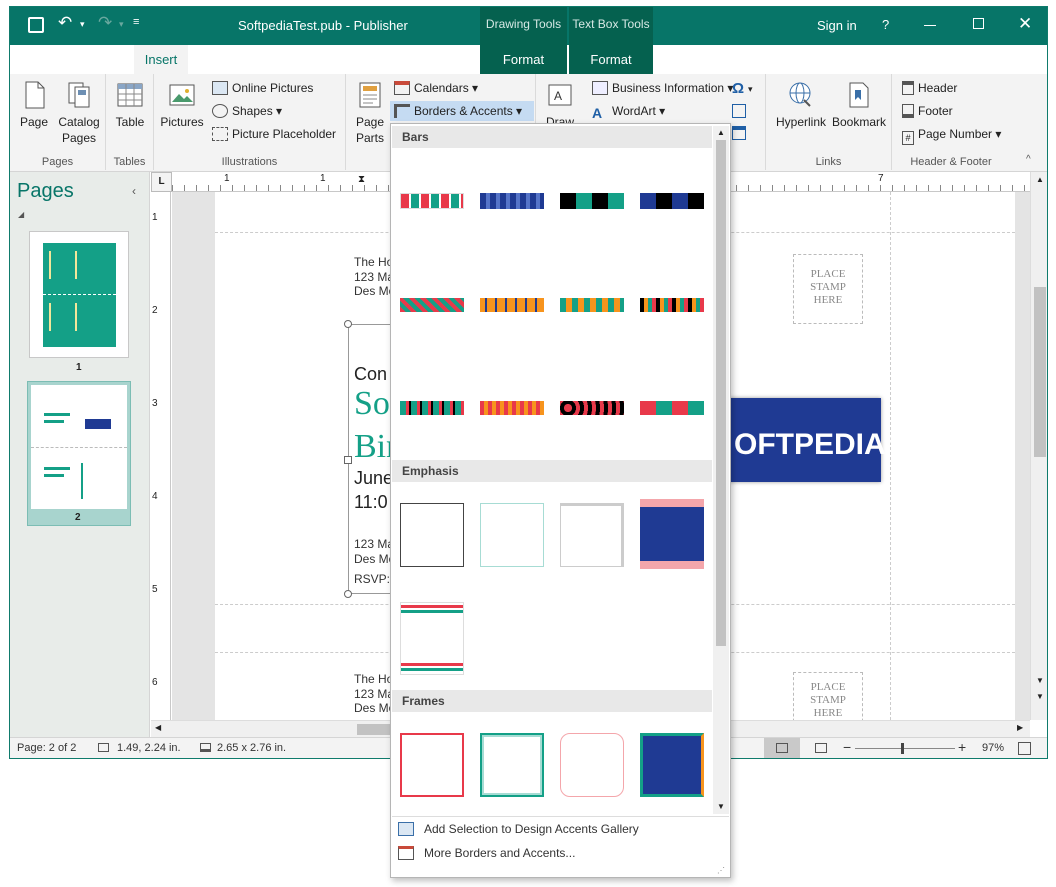 The width and height of the screenshot is (1056, 887). What do you see at coordinates (34, 105) in the screenshot?
I see `page-button: Page` at bounding box center [34, 105].